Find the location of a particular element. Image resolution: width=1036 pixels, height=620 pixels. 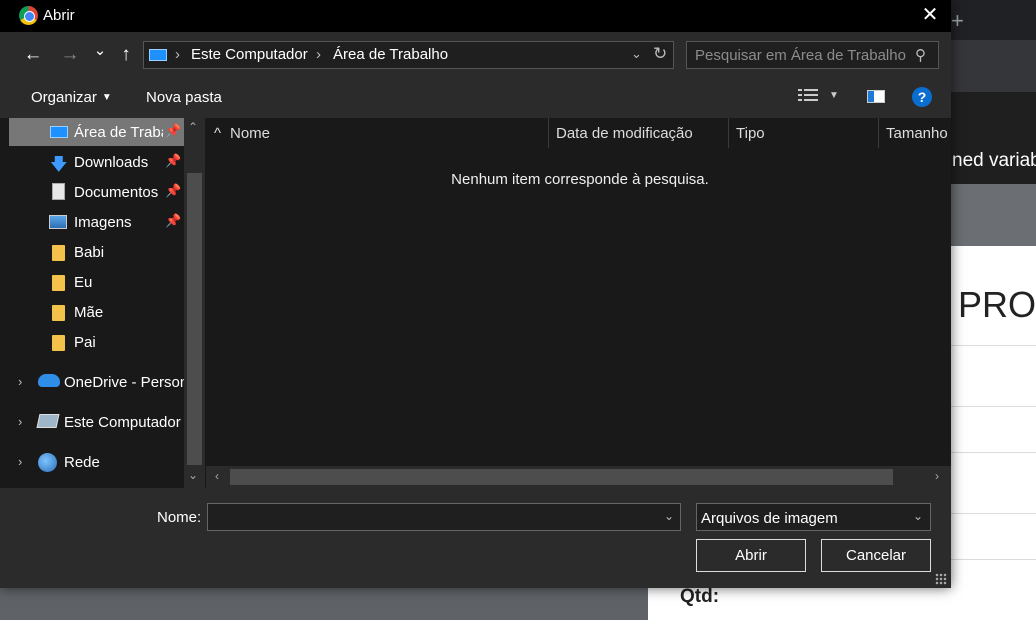

new-tab-button: + is located at coordinates (957, 21).